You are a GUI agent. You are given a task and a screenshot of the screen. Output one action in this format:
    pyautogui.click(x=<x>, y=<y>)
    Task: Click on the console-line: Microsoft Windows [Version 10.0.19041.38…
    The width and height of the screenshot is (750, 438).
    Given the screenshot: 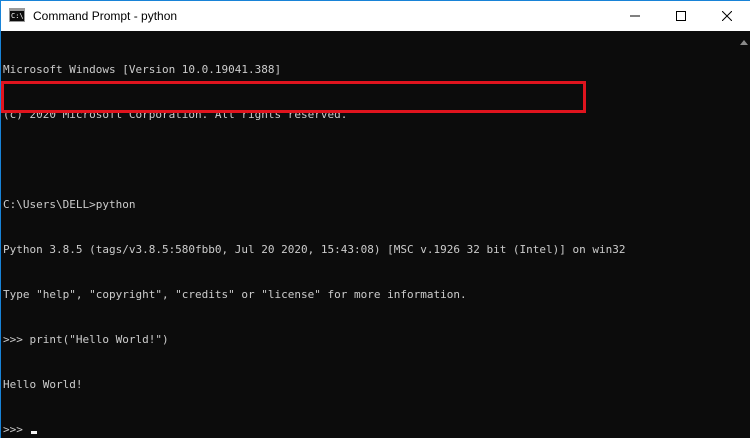 What is the action you would take?
    pyautogui.click(x=142, y=69)
    